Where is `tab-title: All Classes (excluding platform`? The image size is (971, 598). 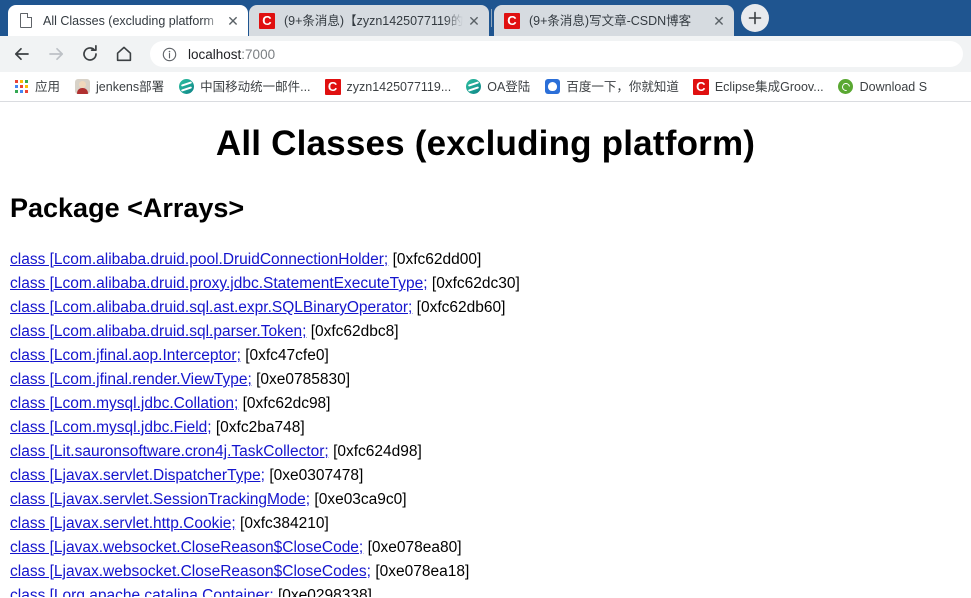
tab-title: All Classes (excluding platform is located at coordinates (128, 20).